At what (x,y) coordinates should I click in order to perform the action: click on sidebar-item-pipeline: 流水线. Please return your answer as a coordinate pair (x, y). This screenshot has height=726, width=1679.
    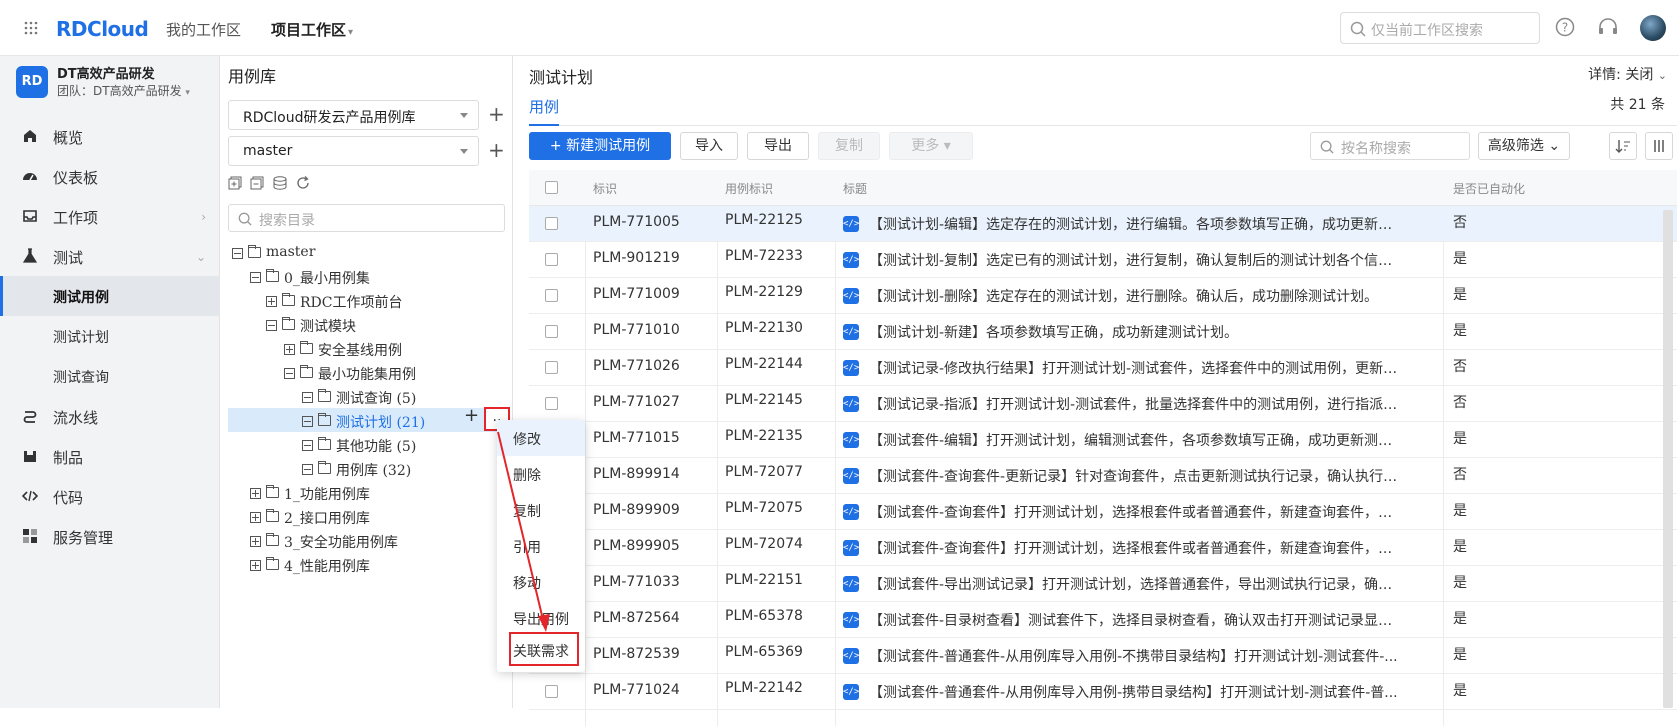
    Looking at the image, I should click on (110, 416).